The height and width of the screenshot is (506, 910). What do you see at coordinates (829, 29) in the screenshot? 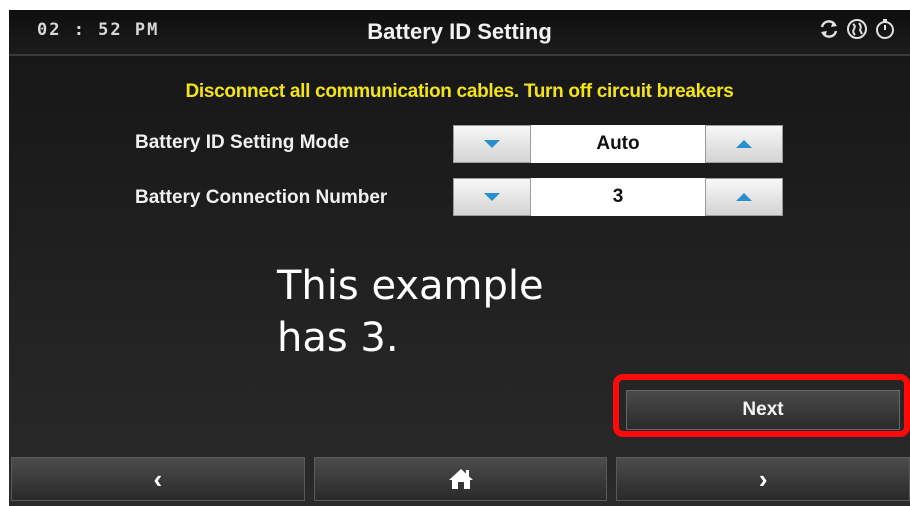
I see `sync-icon` at bounding box center [829, 29].